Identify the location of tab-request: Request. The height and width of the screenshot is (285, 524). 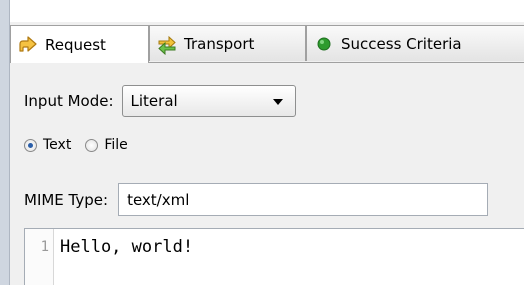
(79, 44).